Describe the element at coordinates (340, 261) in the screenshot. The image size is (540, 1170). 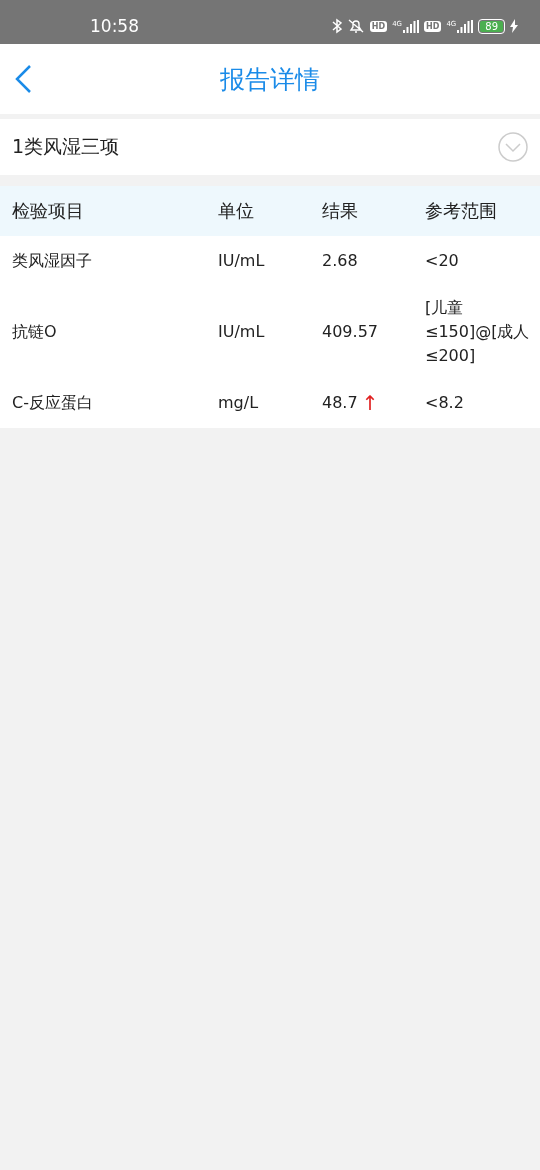
I see `result-value: 2.68` at that location.